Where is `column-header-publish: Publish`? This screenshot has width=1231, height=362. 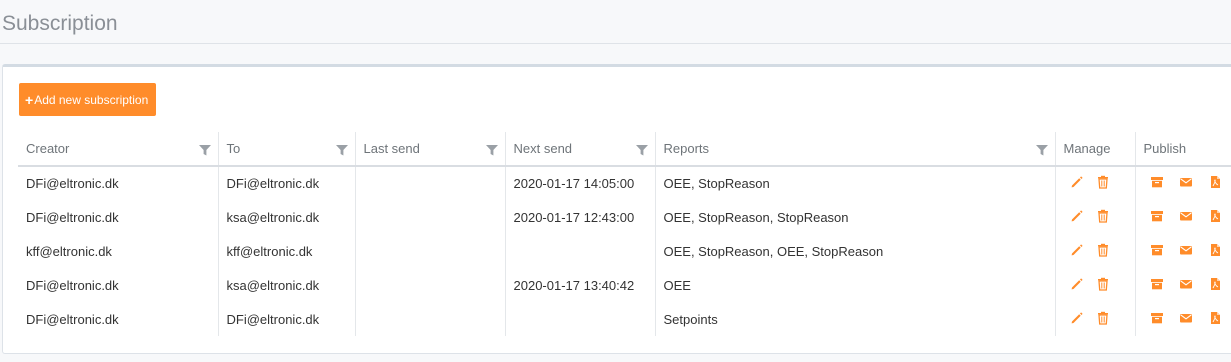
column-header-publish: Publish is located at coordinates (1182, 149).